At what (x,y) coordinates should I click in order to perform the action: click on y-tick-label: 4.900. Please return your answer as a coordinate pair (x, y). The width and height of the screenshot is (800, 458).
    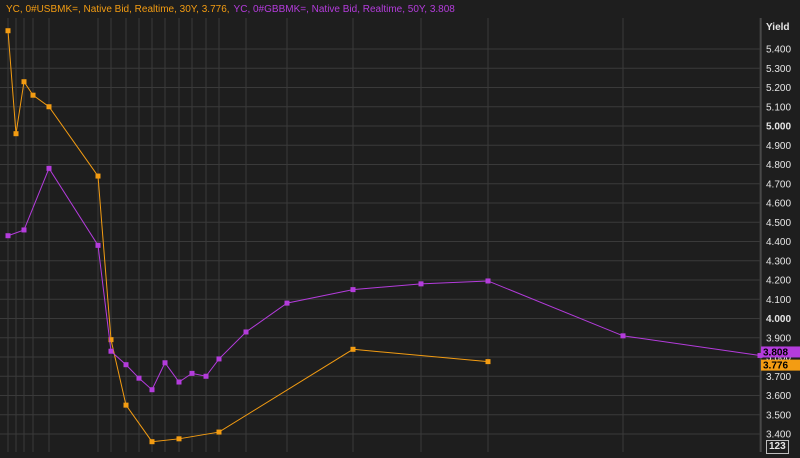
    Looking at the image, I should click on (778, 146).